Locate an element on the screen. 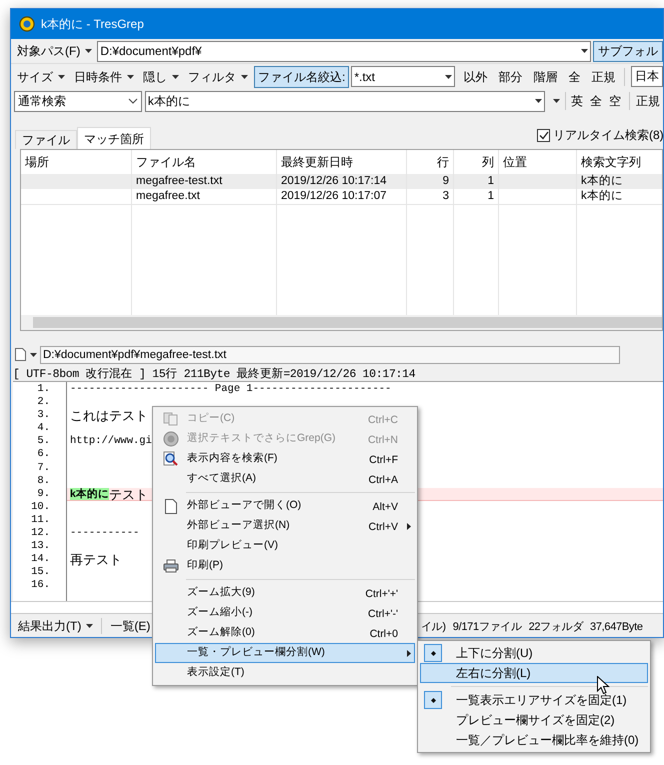  line-text: テスト is located at coordinates (128, 494).